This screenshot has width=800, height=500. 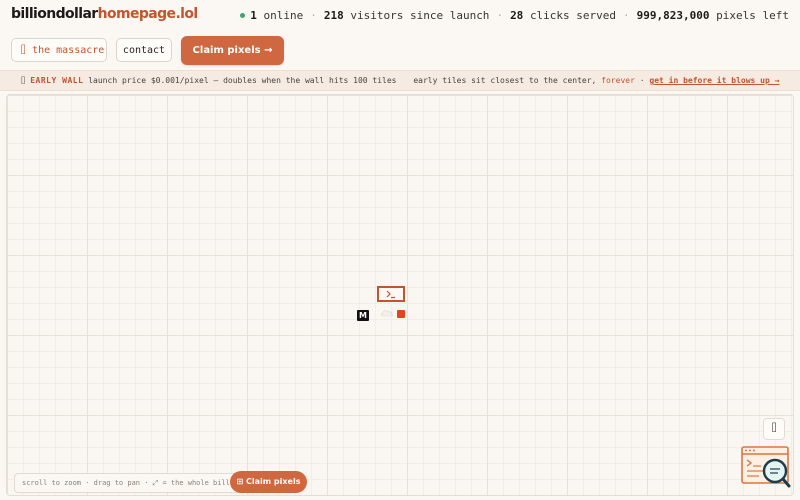 What do you see at coordinates (23, 80) in the screenshot?
I see `banner-icon: ⌷` at bounding box center [23, 80].